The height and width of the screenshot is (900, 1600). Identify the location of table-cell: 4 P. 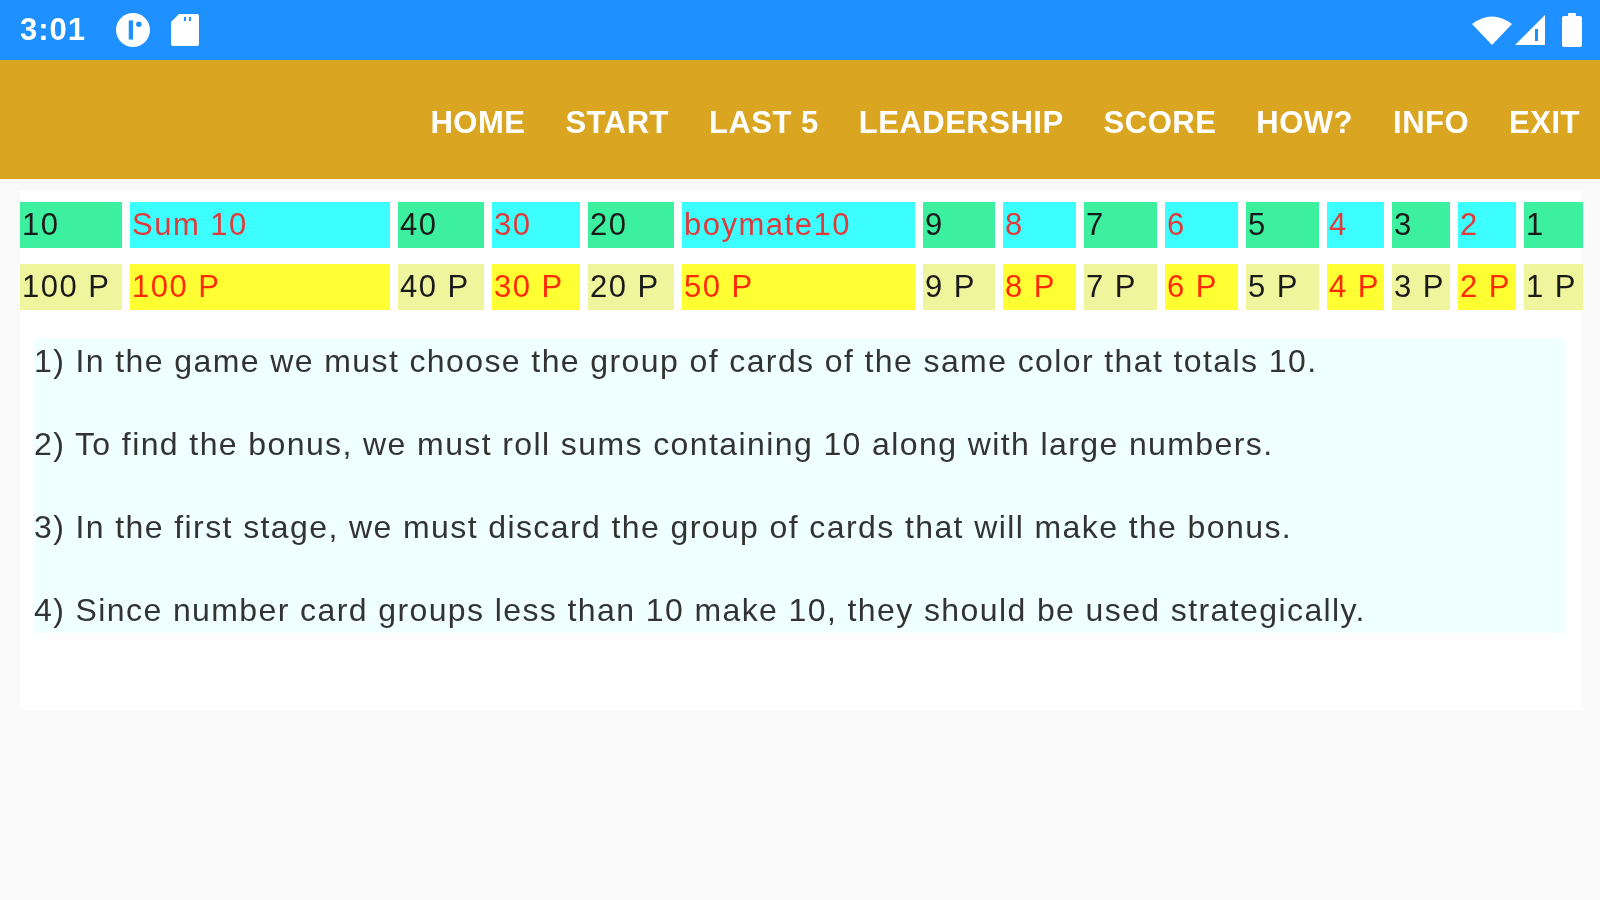
(1355, 287).